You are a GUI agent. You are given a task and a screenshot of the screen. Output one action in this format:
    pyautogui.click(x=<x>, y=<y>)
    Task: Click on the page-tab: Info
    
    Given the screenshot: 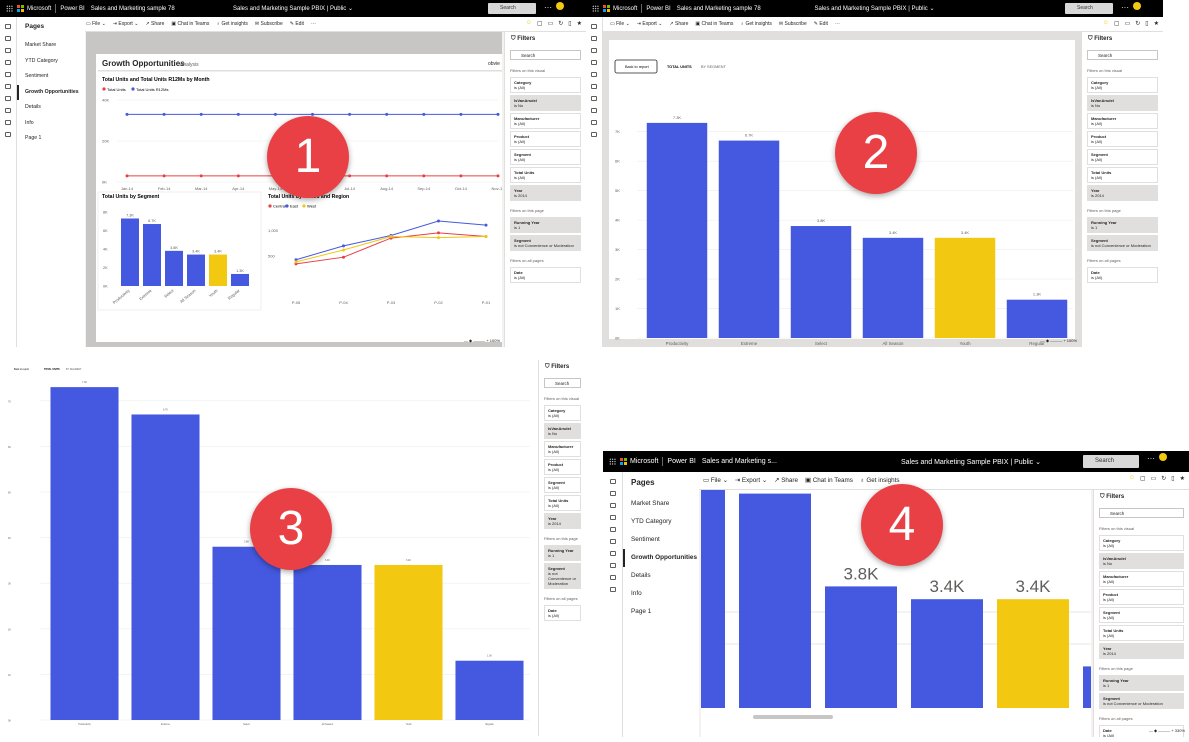 What is the action you would take?
    pyautogui.click(x=51, y=124)
    